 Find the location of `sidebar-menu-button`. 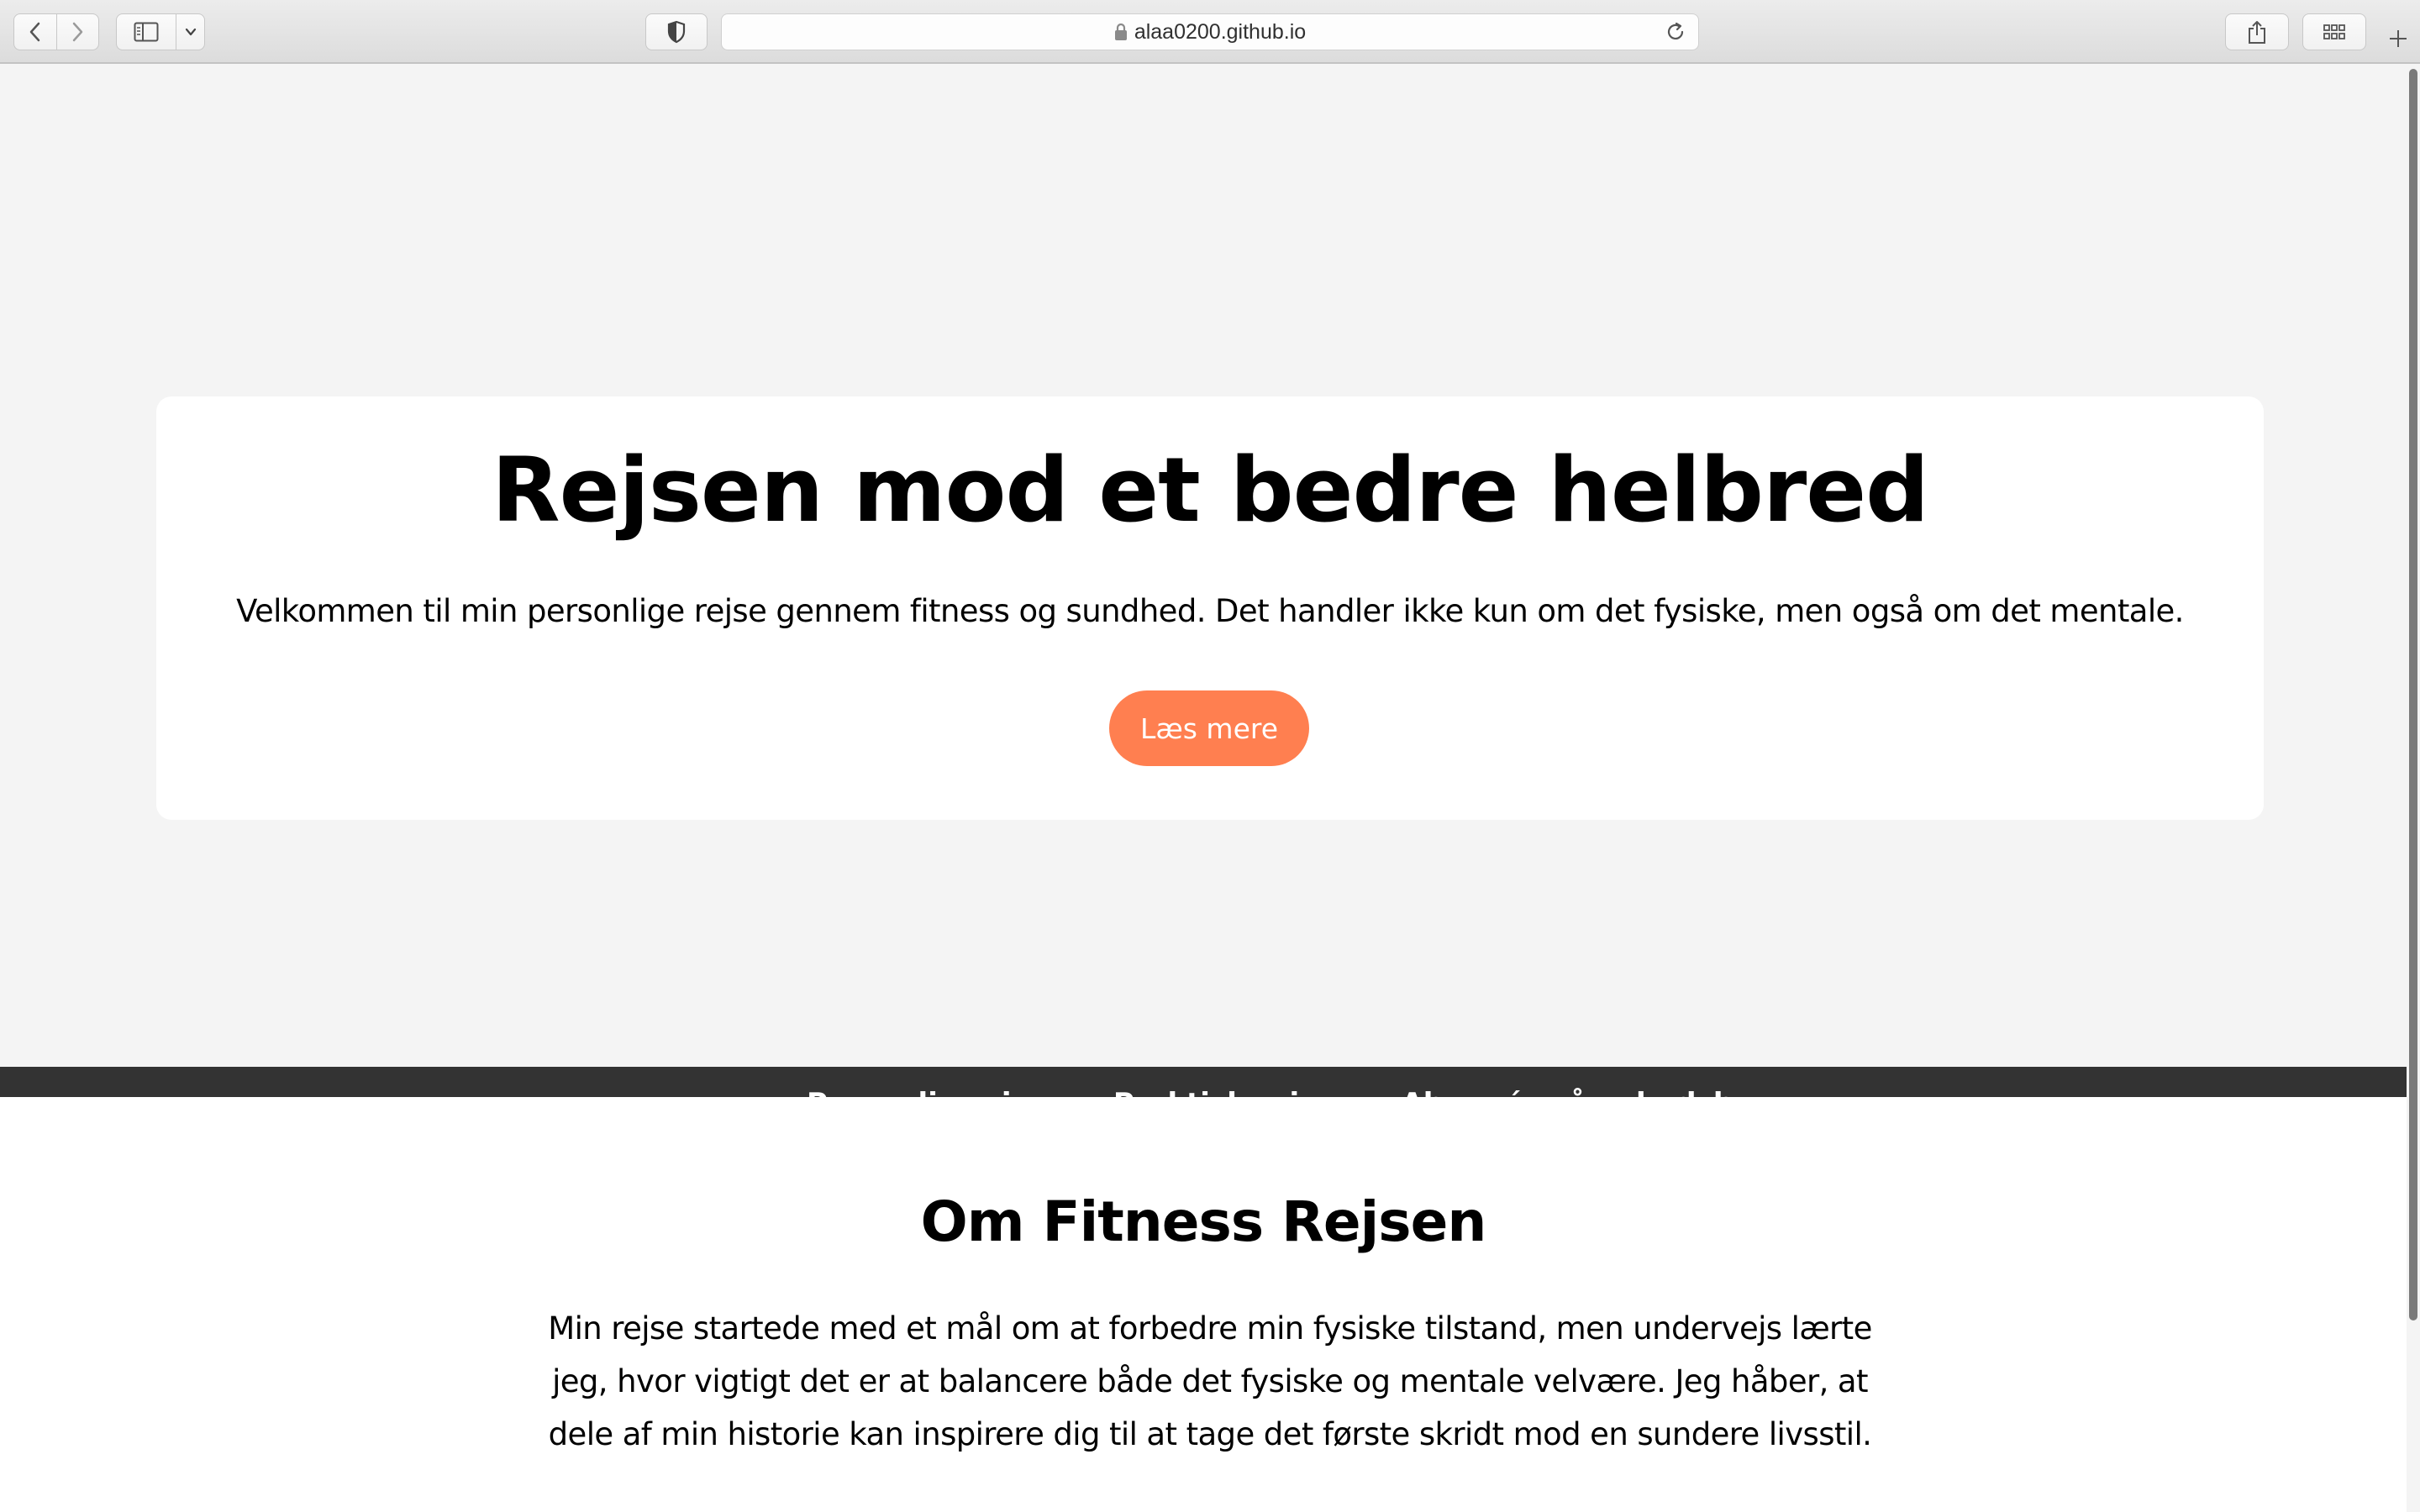

sidebar-menu-button is located at coordinates (190, 32).